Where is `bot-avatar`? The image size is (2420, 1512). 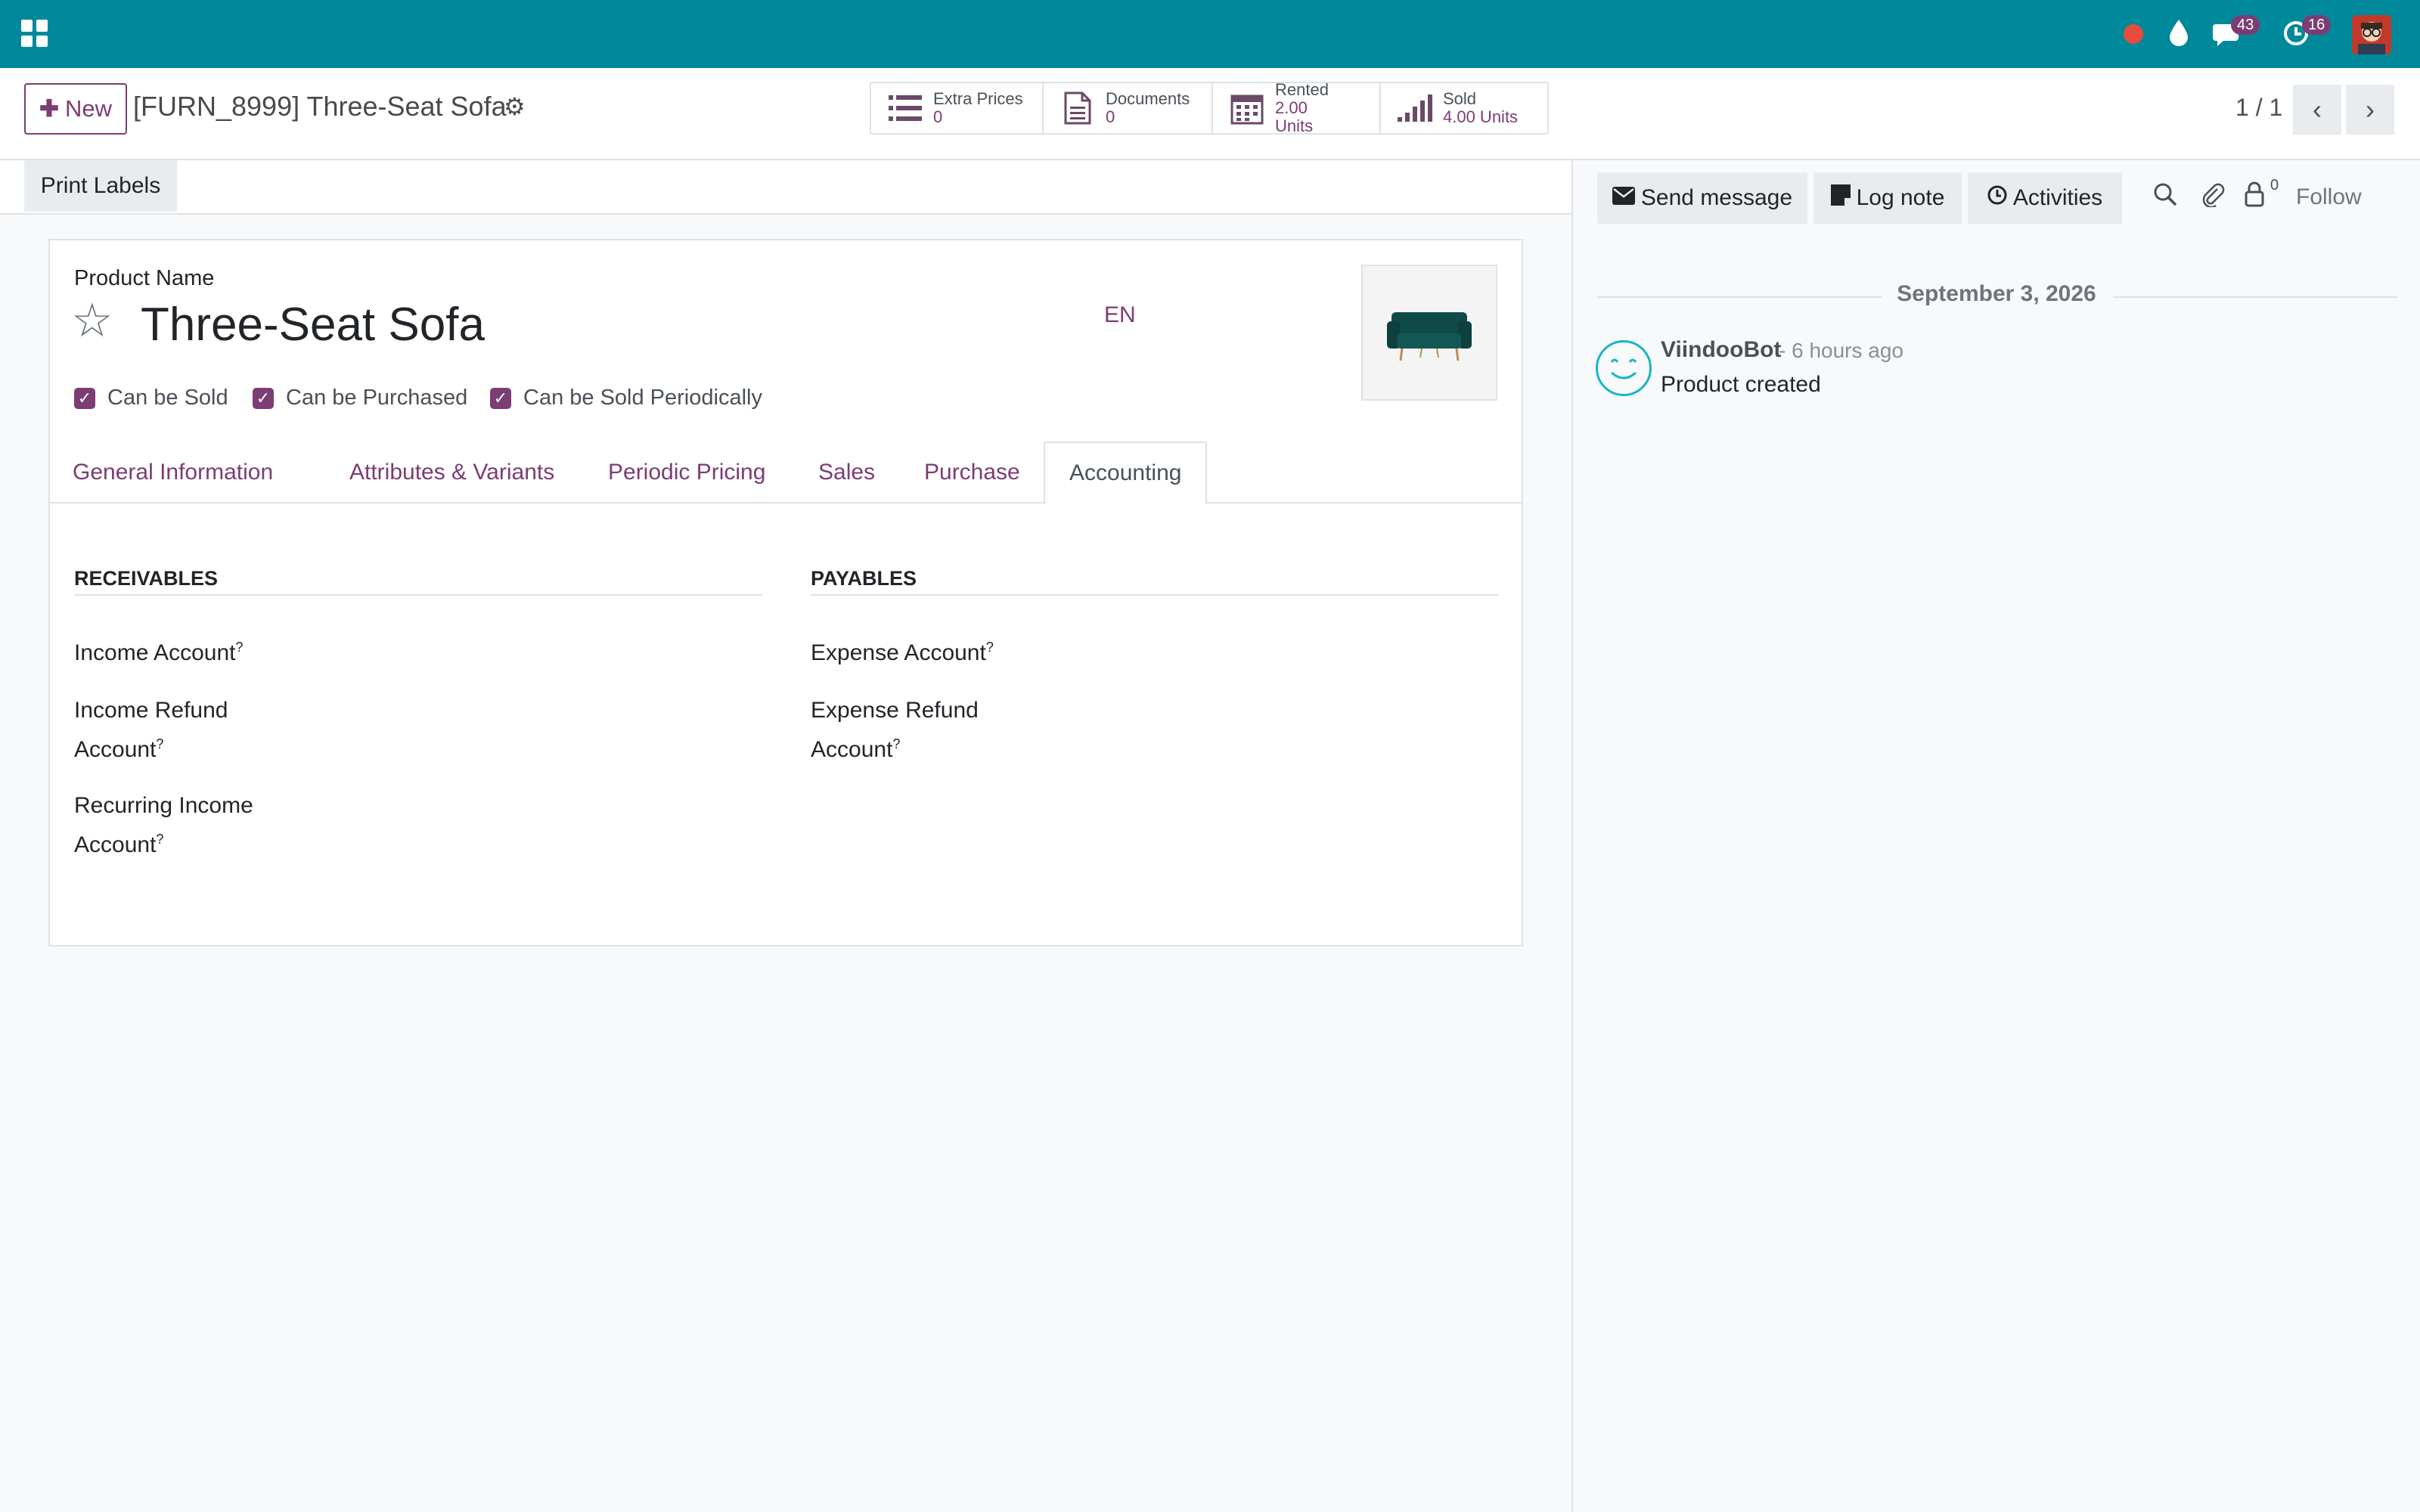
bot-avatar is located at coordinates (1624, 368).